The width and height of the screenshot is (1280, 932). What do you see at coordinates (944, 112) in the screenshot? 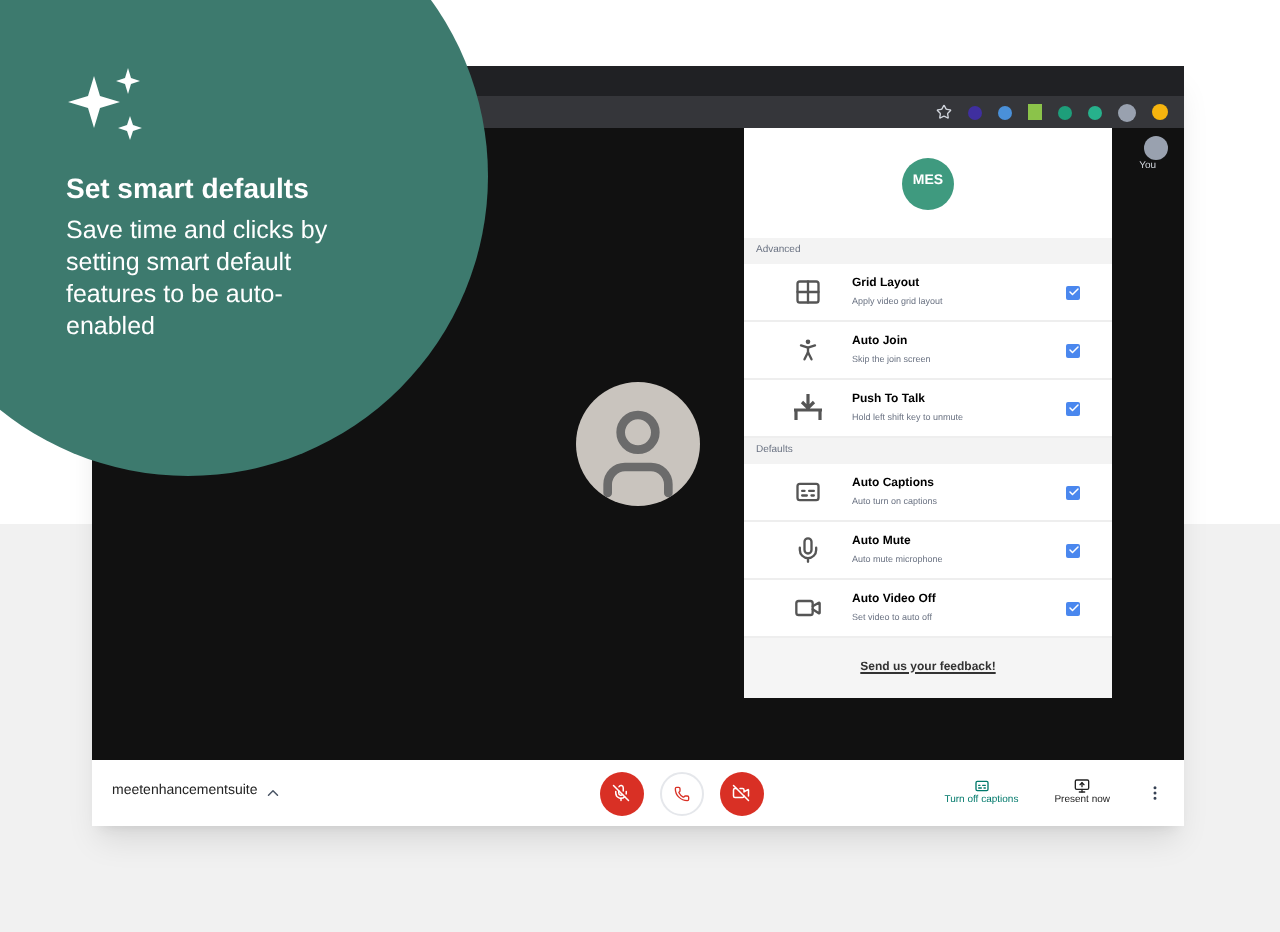
I see `bookmark-star-icon` at bounding box center [944, 112].